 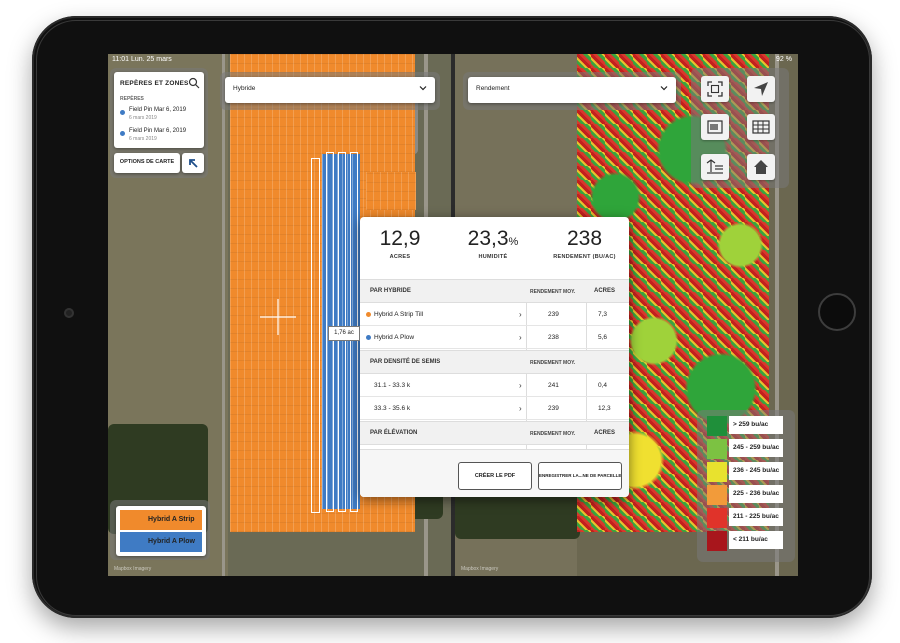 What do you see at coordinates (392, 385) in the screenshot?
I see `row-name: 31.1 - 33.3 k` at bounding box center [392, 385].